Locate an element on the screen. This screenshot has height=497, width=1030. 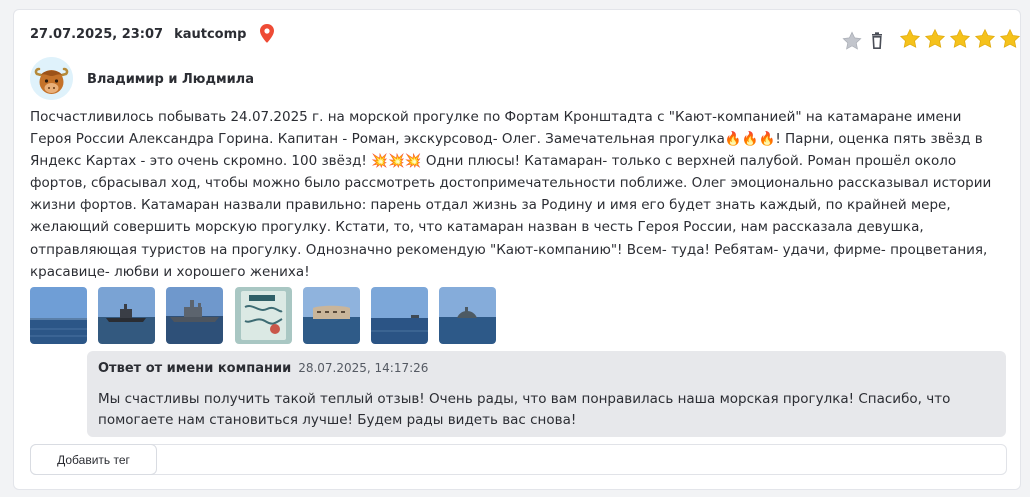
ship-photo-icon is located at coordinates (127, 315).